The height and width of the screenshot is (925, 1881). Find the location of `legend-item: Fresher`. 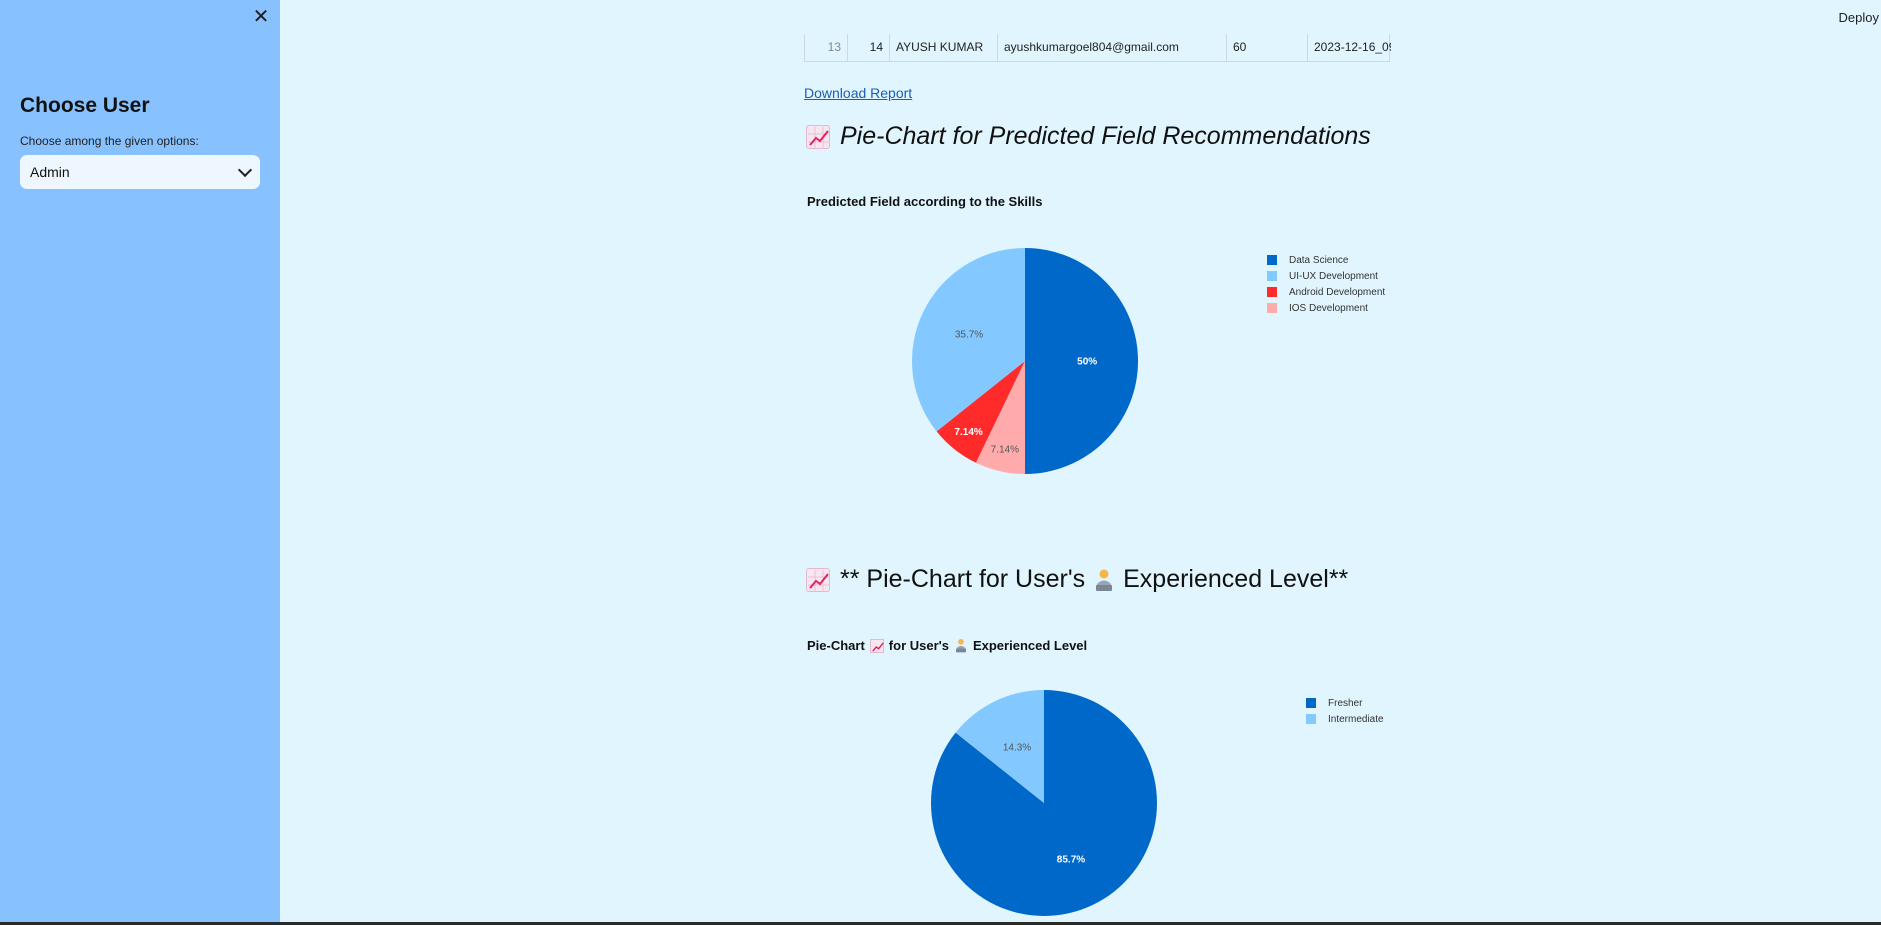

legend-item: Fresher is located at coordinates (1345, 703).